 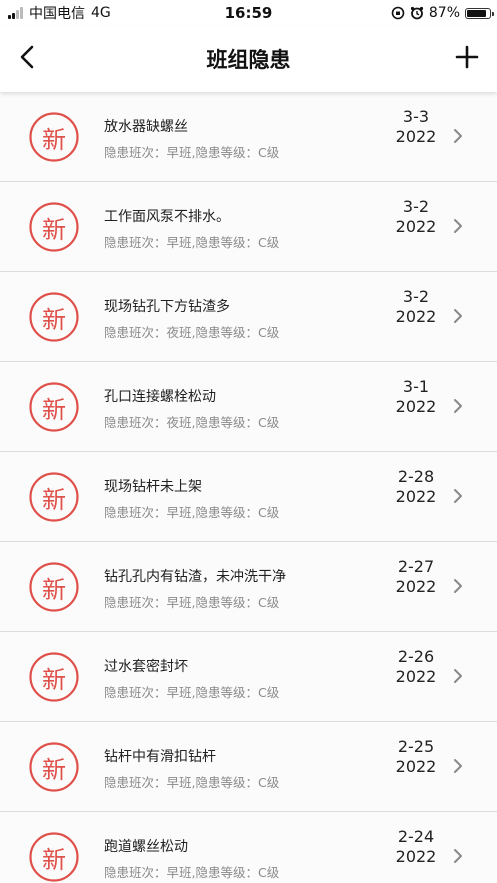 I want to click on item-title: 现场钻杆未上架, so click(x=153, y=487).